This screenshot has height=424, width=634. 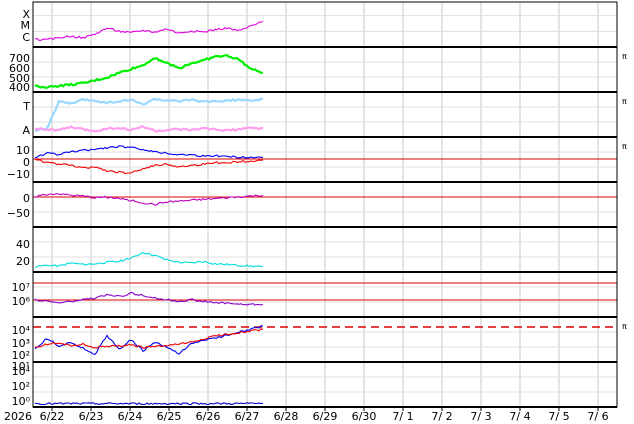 What do you see at coordinates (325, 416) in the screenshot?
I see `x-tick-label: 6/29` at bounding box center [325, 416].